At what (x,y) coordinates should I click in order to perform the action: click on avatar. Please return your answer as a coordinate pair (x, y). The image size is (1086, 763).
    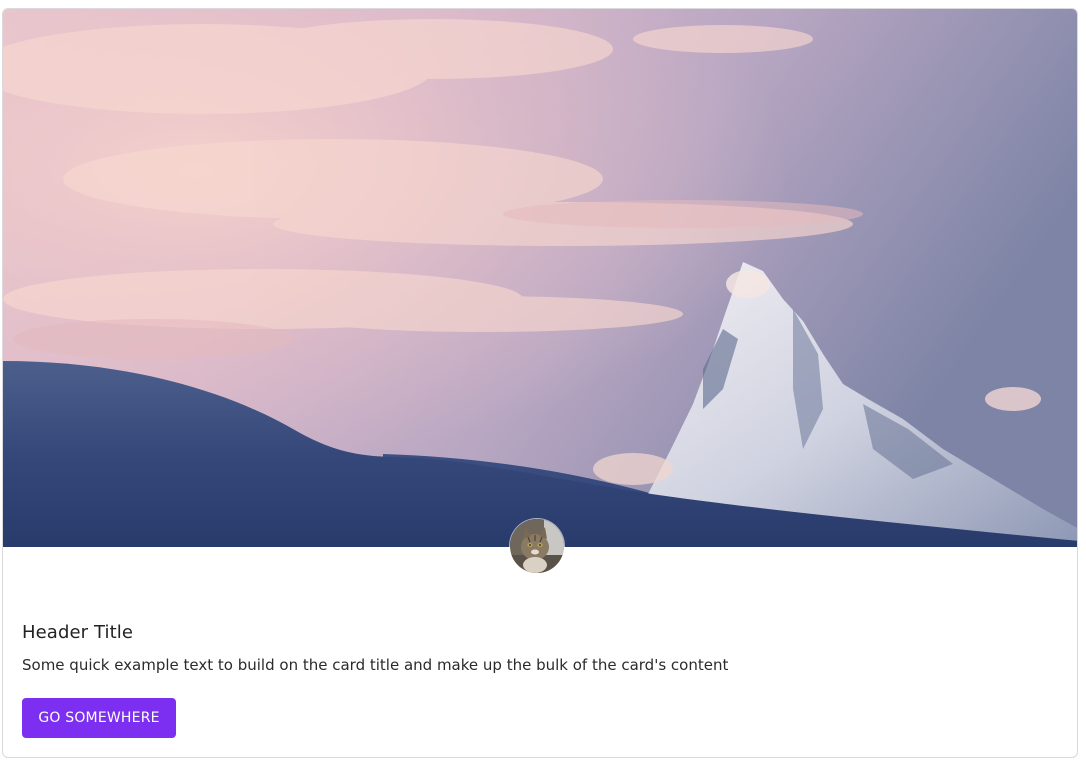
    Looking at the image, I should click on (537, 546).